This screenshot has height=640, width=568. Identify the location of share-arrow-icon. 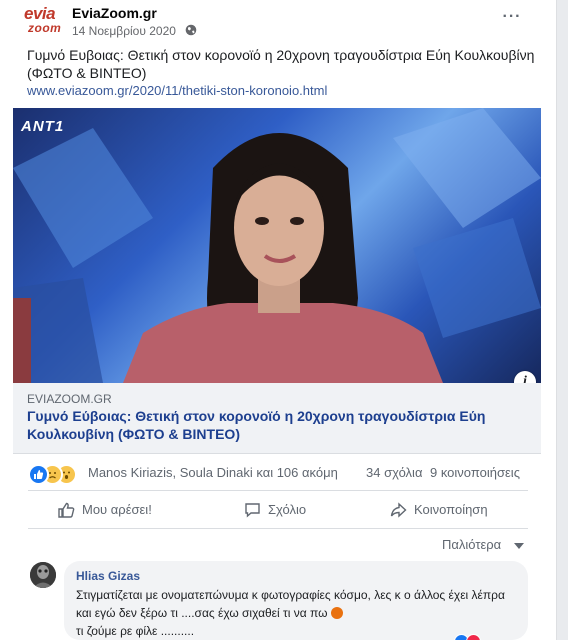
(398, 510).